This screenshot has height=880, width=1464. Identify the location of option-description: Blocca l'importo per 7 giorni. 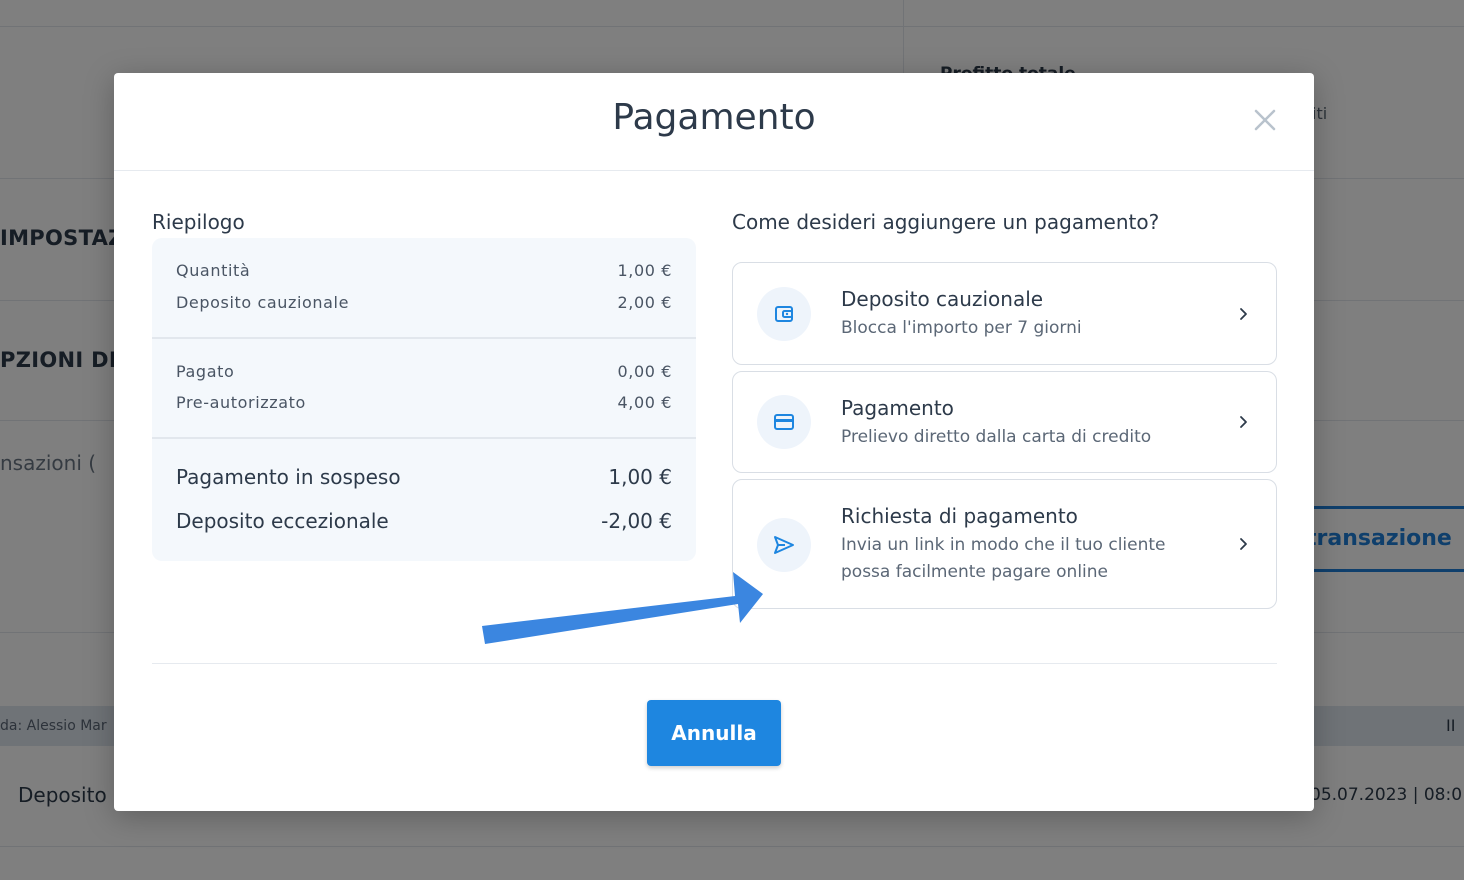
(961, 328).